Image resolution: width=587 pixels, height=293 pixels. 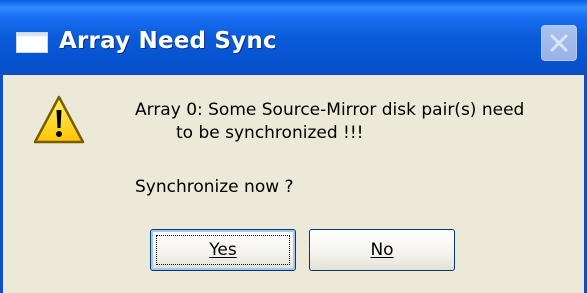 What do you see at coordinates (32, 42) in the screenshot?
I see `window-icon` at bounding box center [32, 42].